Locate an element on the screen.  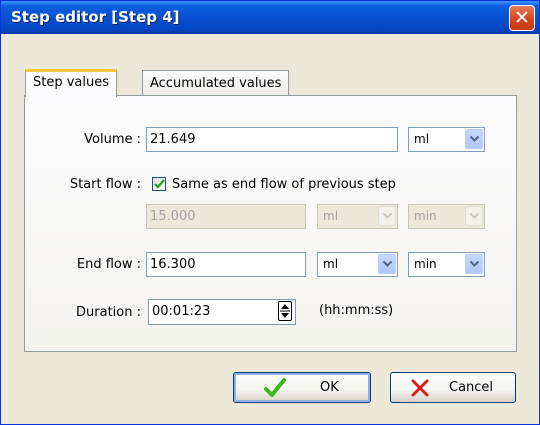
volume-unit-select: ml is located at coordinates (446, 139).